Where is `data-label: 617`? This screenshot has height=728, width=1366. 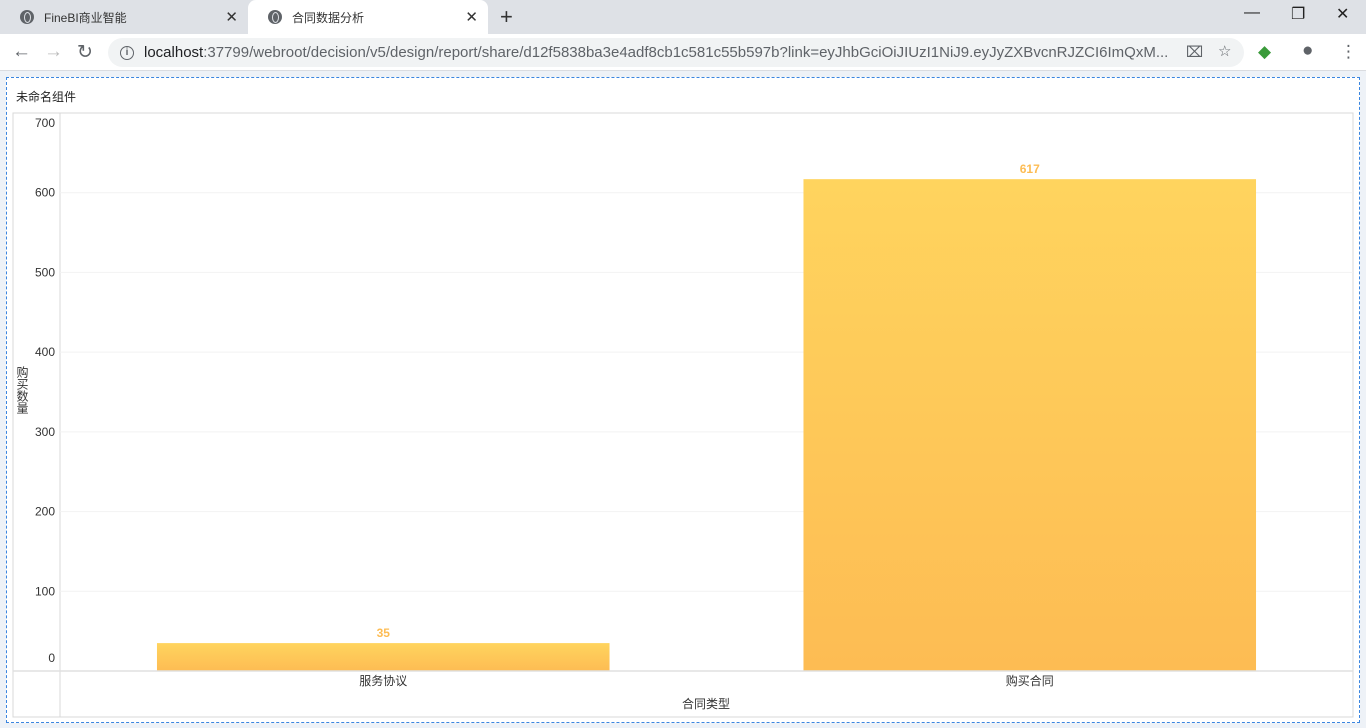 data-label: 617 is located at coordinates (1030, 169).